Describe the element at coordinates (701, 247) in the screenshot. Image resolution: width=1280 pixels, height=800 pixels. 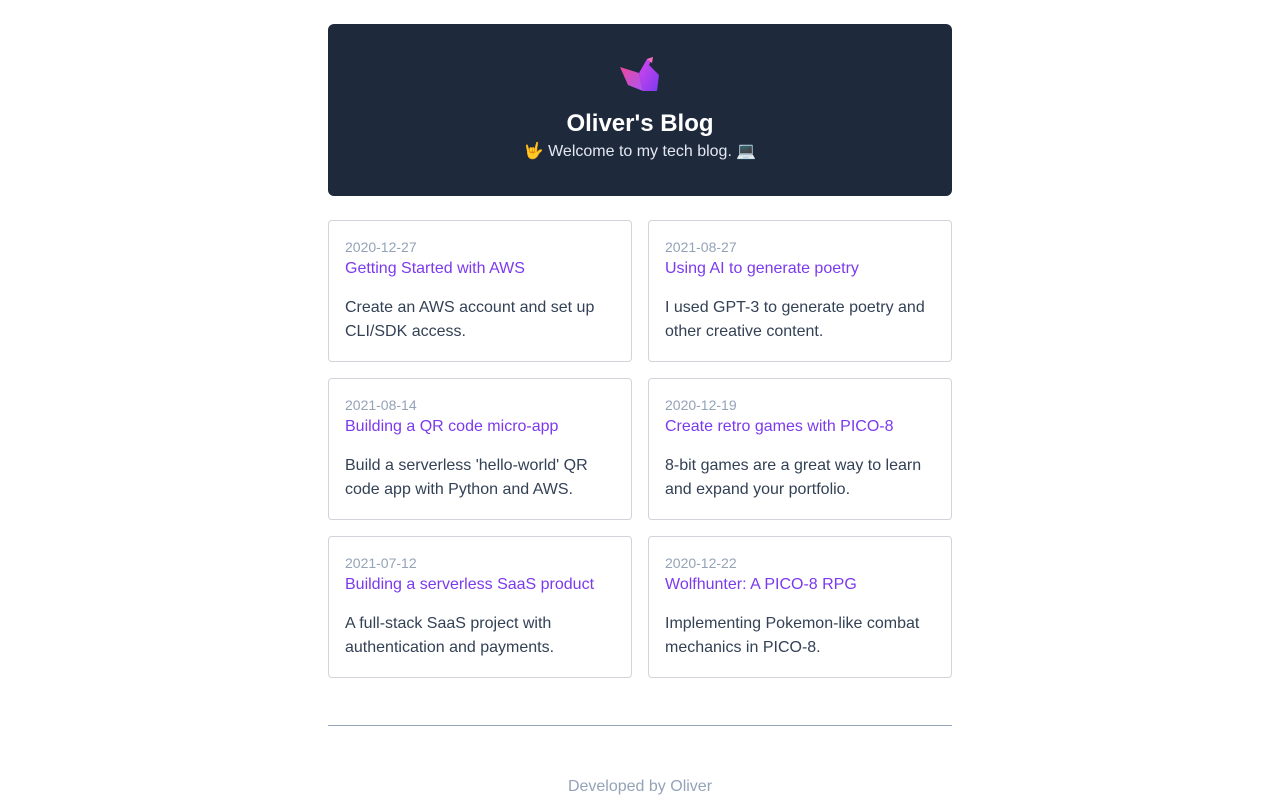
I see `post-date: 2021-08-27` at that location.